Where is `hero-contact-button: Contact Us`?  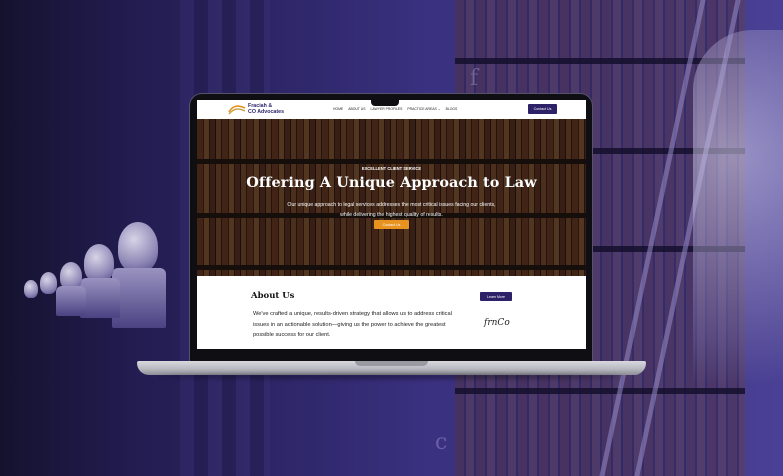
hero-contact-button: Contact Us is located at coordinates (391, 224).